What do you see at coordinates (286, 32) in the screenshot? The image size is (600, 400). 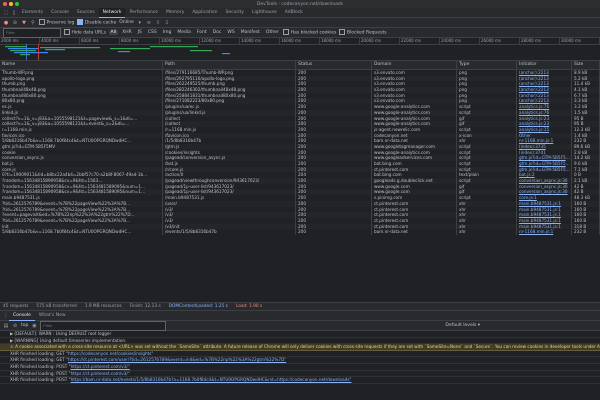 I see `blocked-cookies-box` at bounding box center [286, 32].